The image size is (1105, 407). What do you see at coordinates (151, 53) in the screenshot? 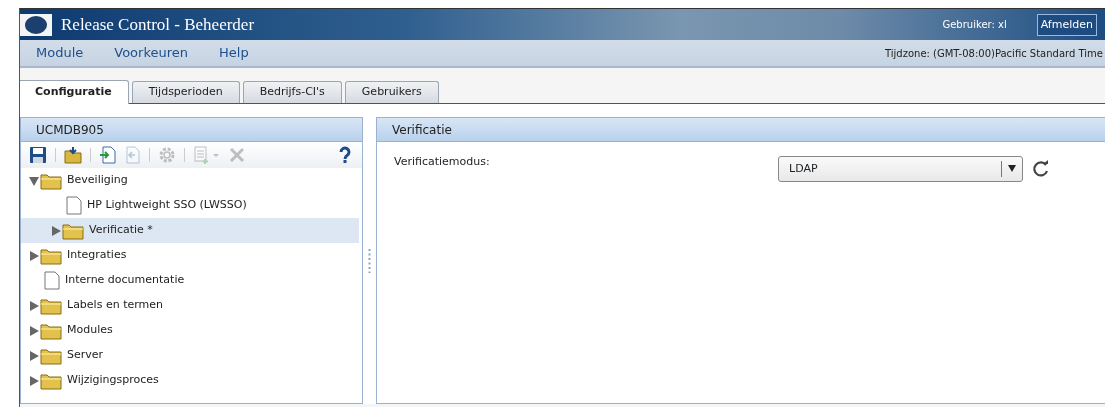
I see `menu-item: Voorkeuren` at bounding box center [151, 53].